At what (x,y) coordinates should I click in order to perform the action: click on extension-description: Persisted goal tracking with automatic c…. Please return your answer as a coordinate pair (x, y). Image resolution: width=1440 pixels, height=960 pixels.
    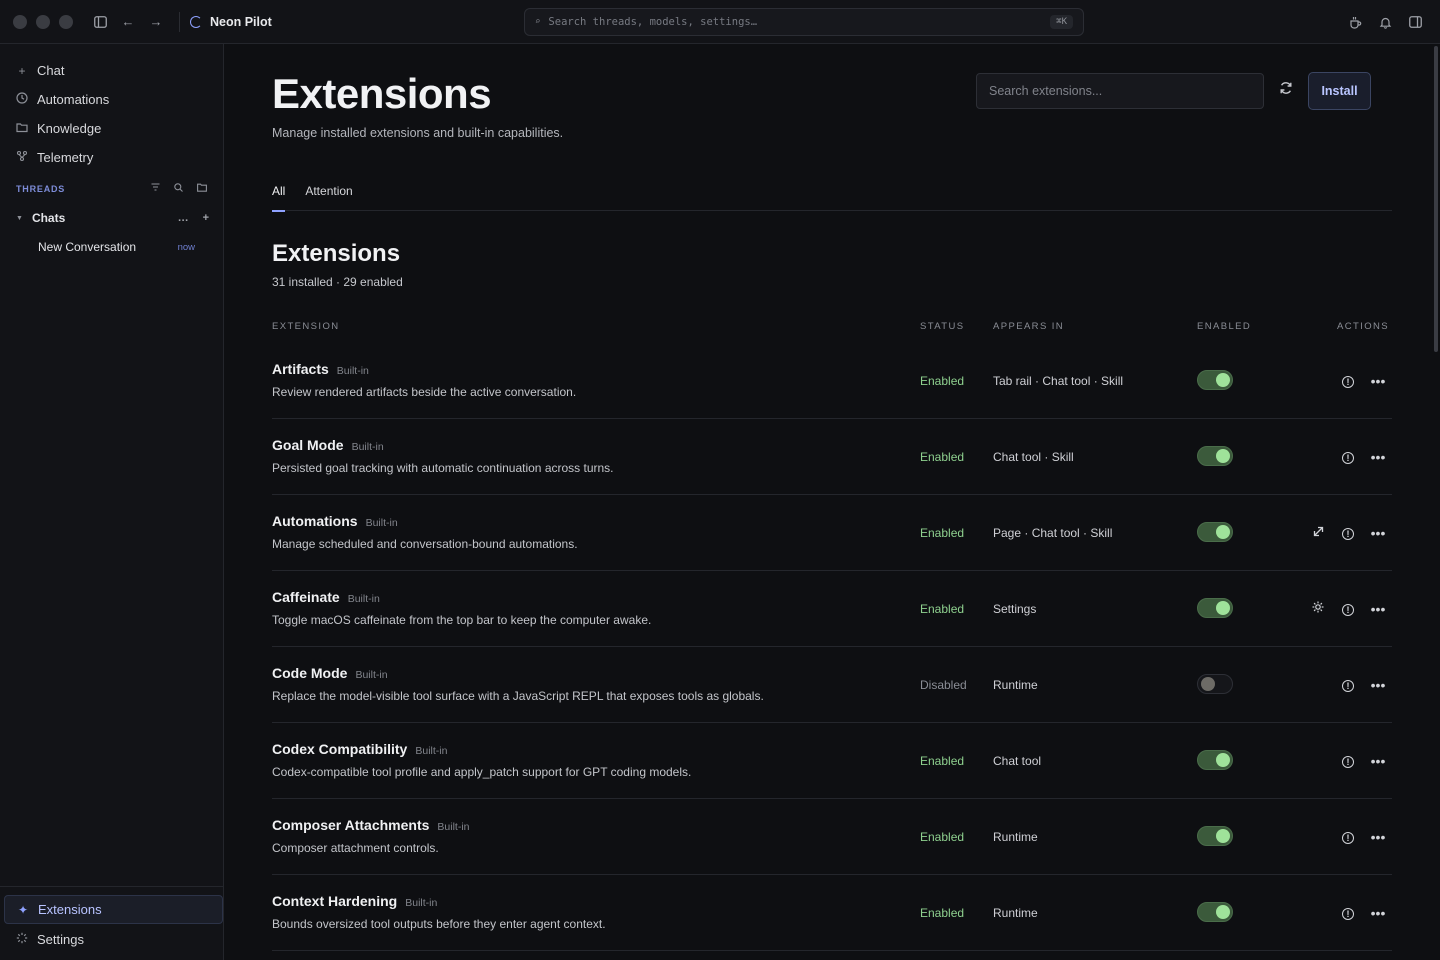
    Looking at the image, I should click on (443, 468).